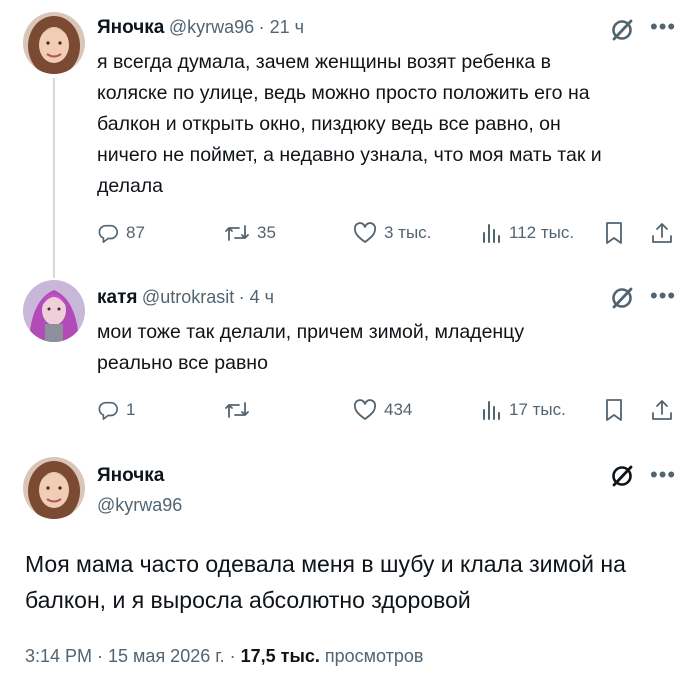 Image resolution: width=700 pixels, height=692 pixels. What do you see at coordinates (398, 409) in the screenshot?
I see `like-count: 434` at bounding box center [398, 409].